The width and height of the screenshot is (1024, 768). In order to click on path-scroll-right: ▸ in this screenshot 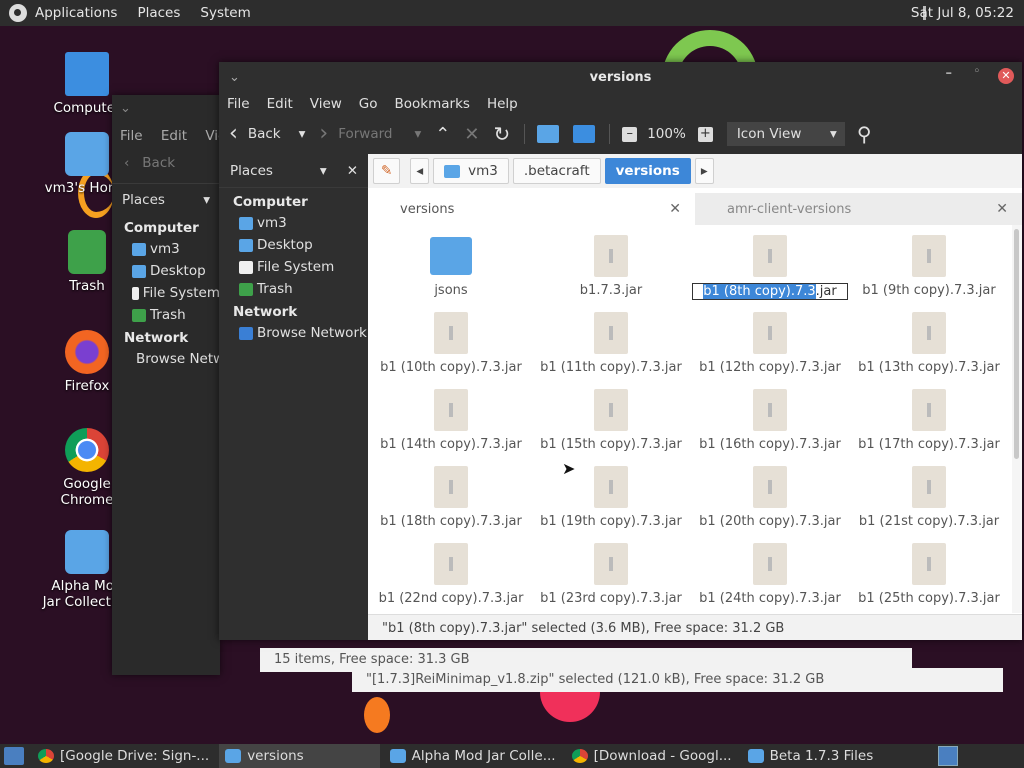, I will do `click(704, 171)`.